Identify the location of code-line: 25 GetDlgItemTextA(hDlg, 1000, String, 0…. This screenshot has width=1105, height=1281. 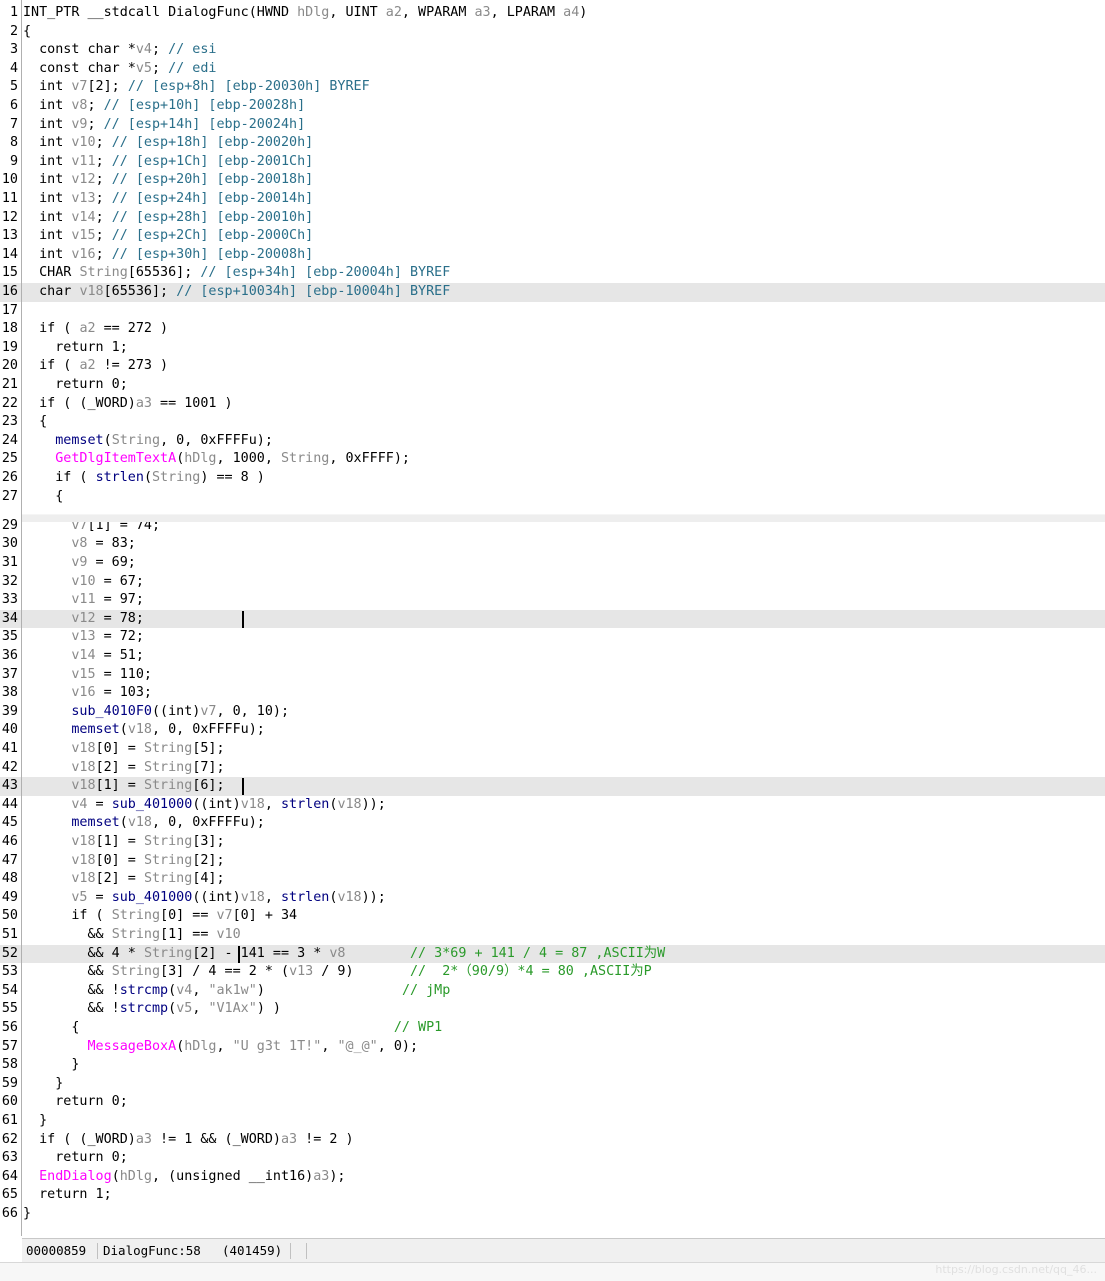
(552, 459).